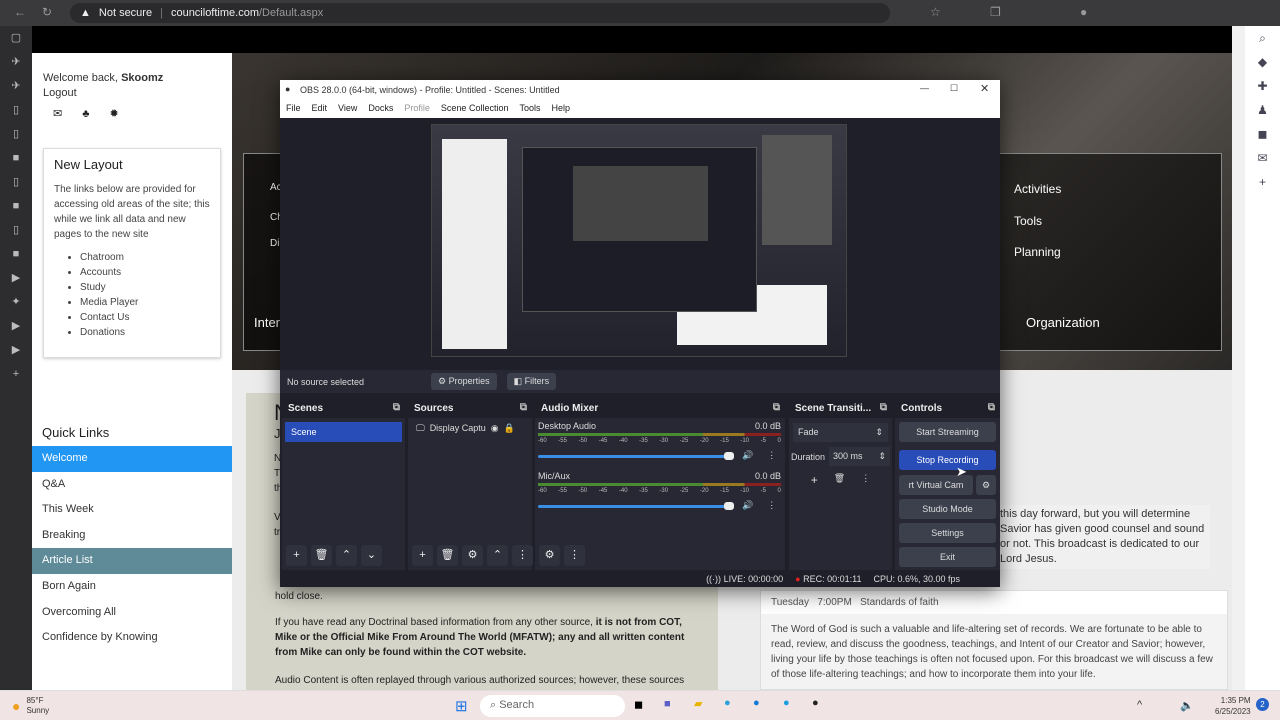  I want to click on quick-link-item: Welcome, so click(132, 459).